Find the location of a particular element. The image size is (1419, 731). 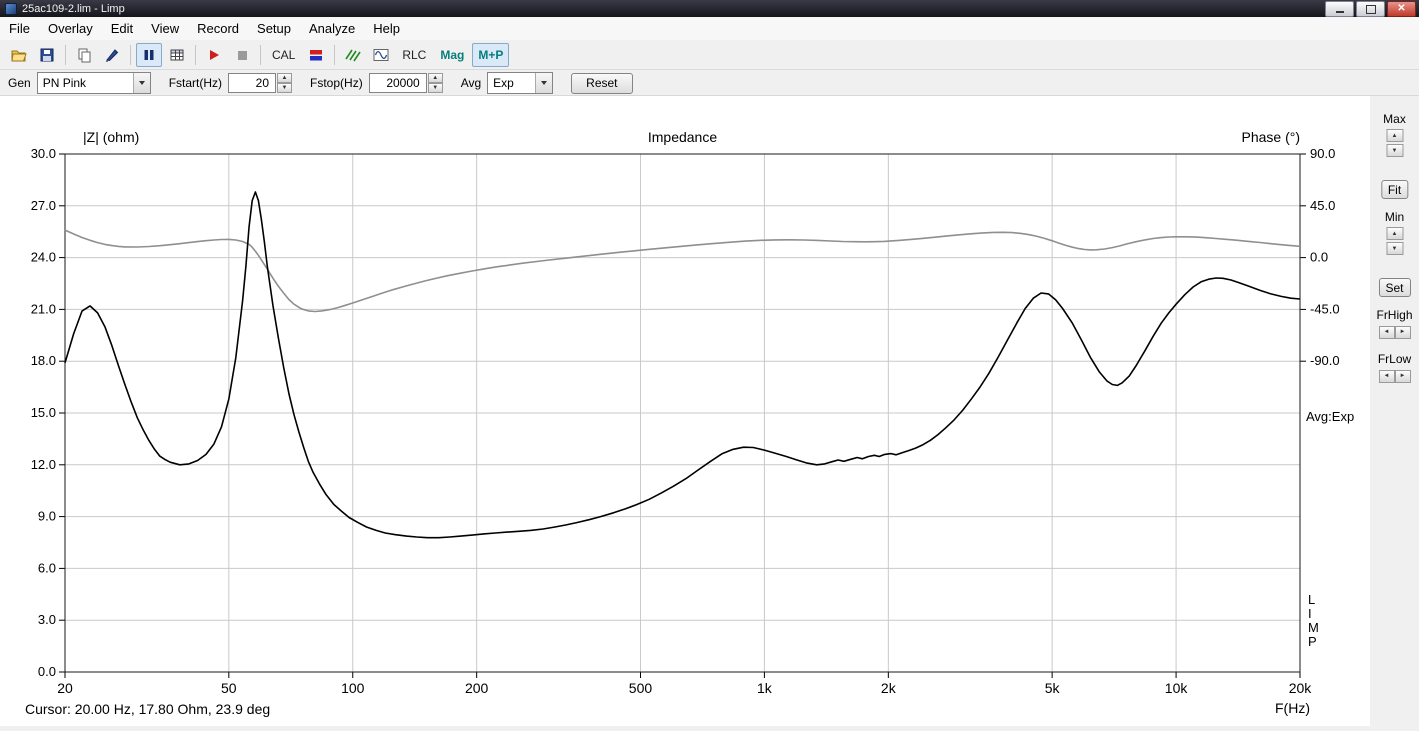

menu-setup: Setup is located at coordinates (274, 28).